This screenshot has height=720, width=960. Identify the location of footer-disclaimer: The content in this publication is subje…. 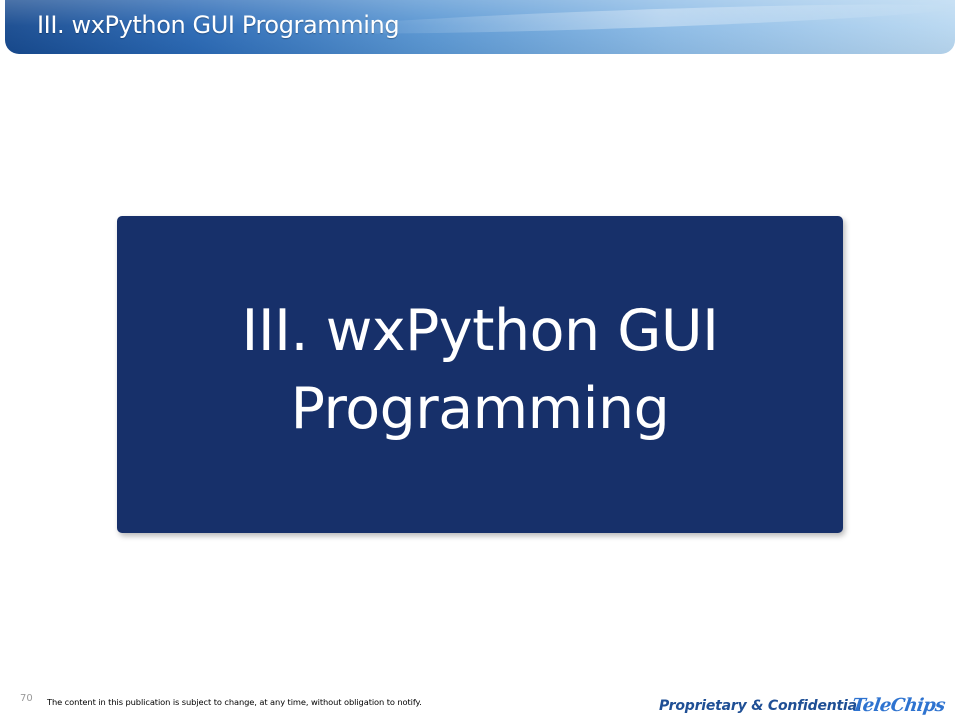
(234, 702).